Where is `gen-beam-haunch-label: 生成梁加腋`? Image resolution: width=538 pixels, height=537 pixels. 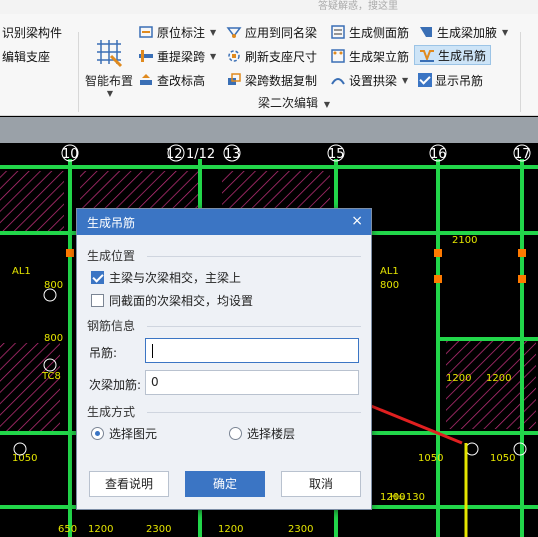
gen-beam-haunch-label: 生成梁加腋 is located at coordinates (467, 32).